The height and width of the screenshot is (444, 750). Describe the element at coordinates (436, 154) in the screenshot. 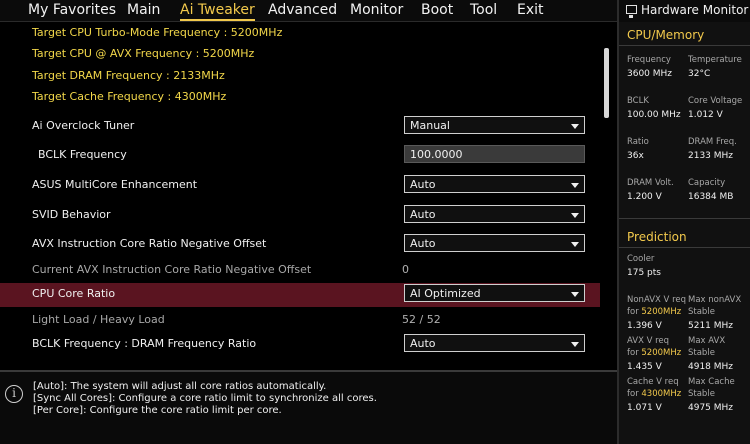

I see `input-value: 100.0000` at that location.